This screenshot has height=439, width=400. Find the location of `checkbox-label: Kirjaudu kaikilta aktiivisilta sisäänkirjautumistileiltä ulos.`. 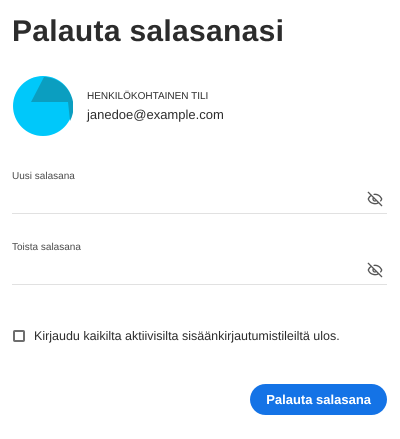

checkbox-label: Kirjaudu kaikilta aktiivisilta sisäänkirjautumistileiltä ulos. is located at coordinates (187, 336).